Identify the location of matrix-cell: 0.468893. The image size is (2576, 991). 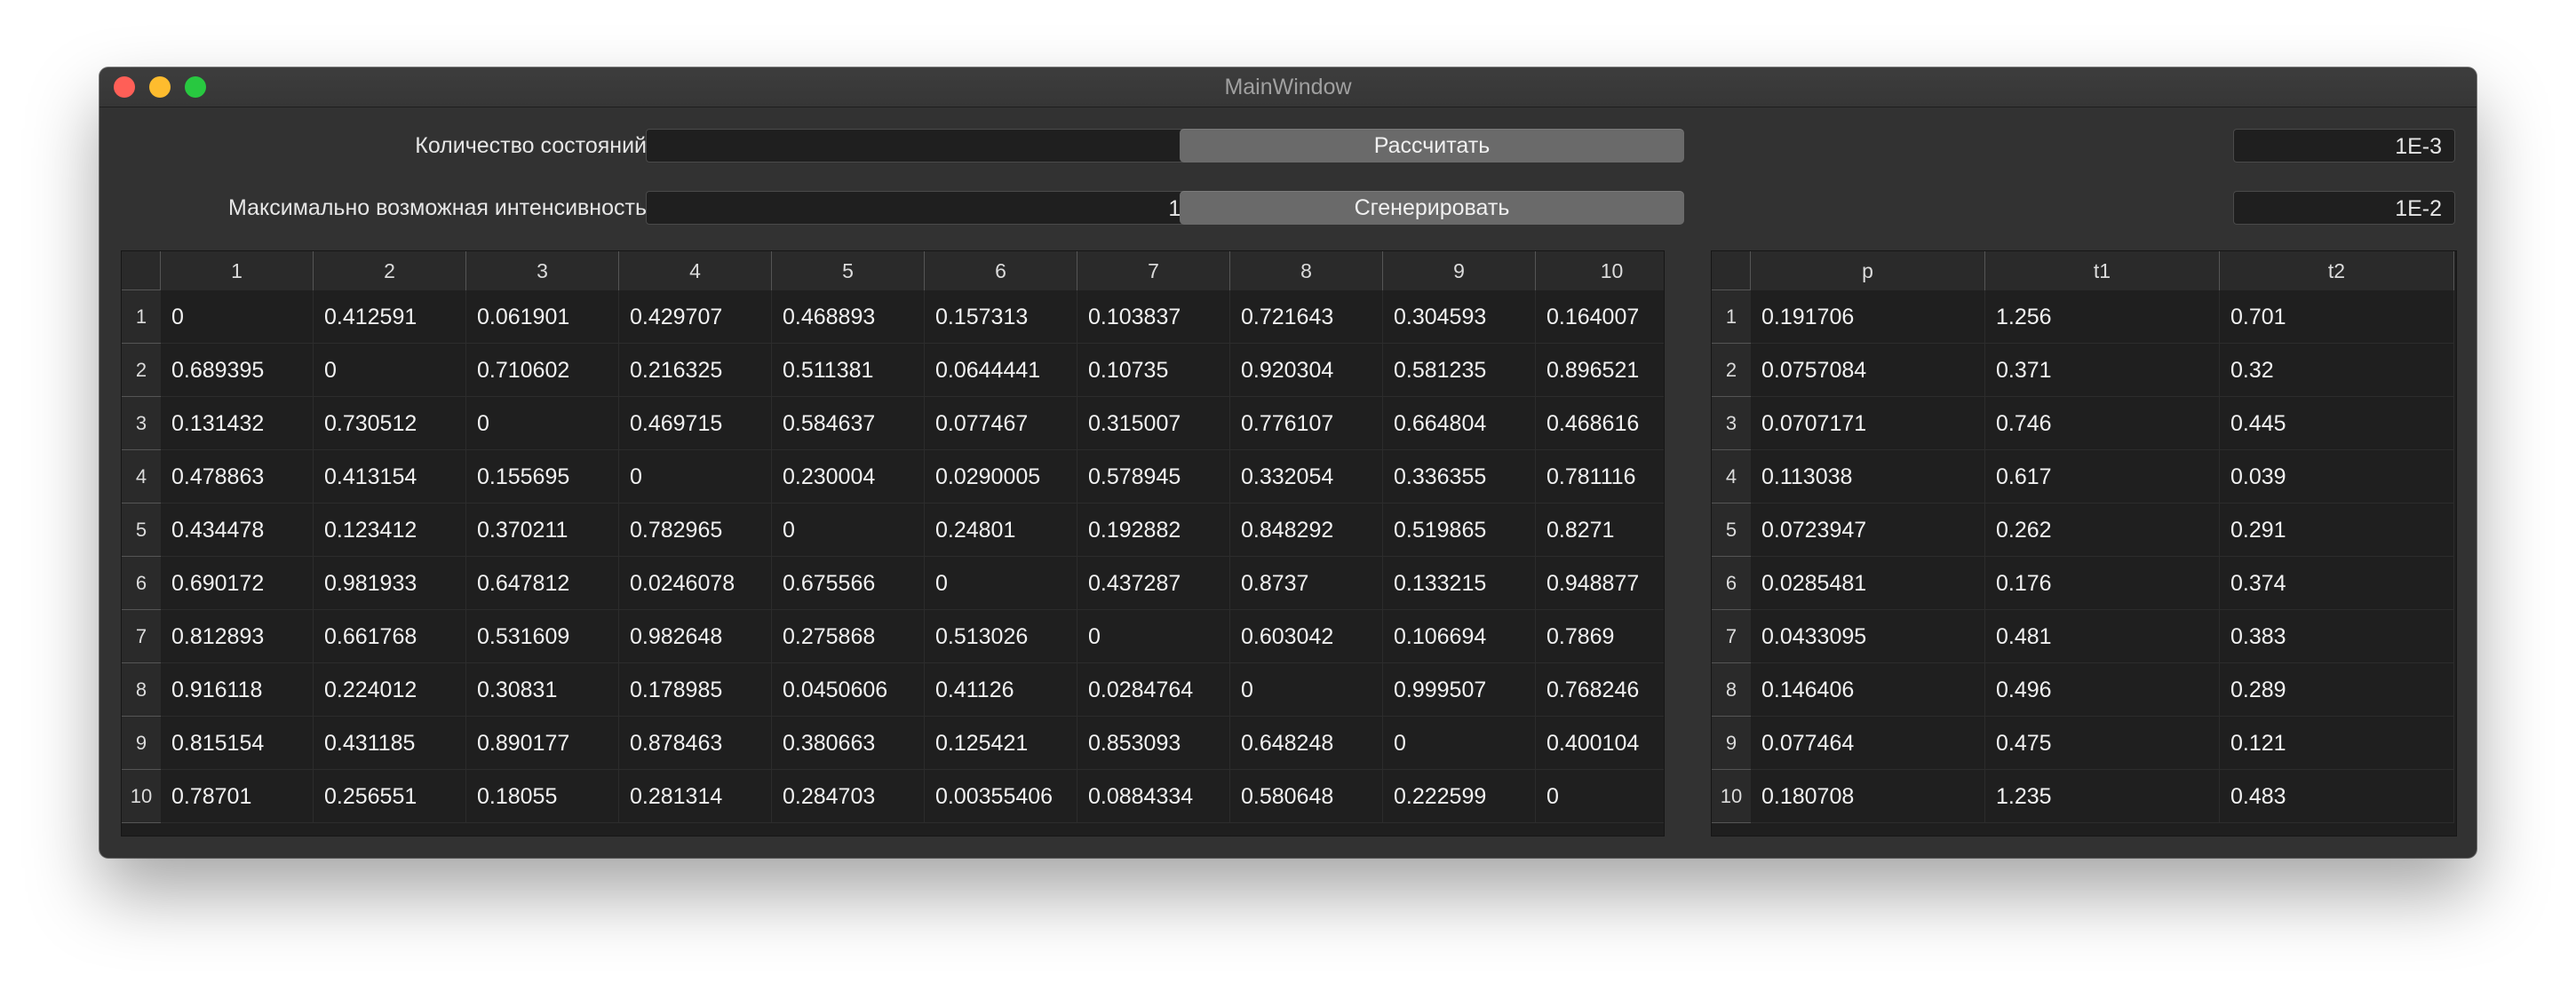
(848, 317).